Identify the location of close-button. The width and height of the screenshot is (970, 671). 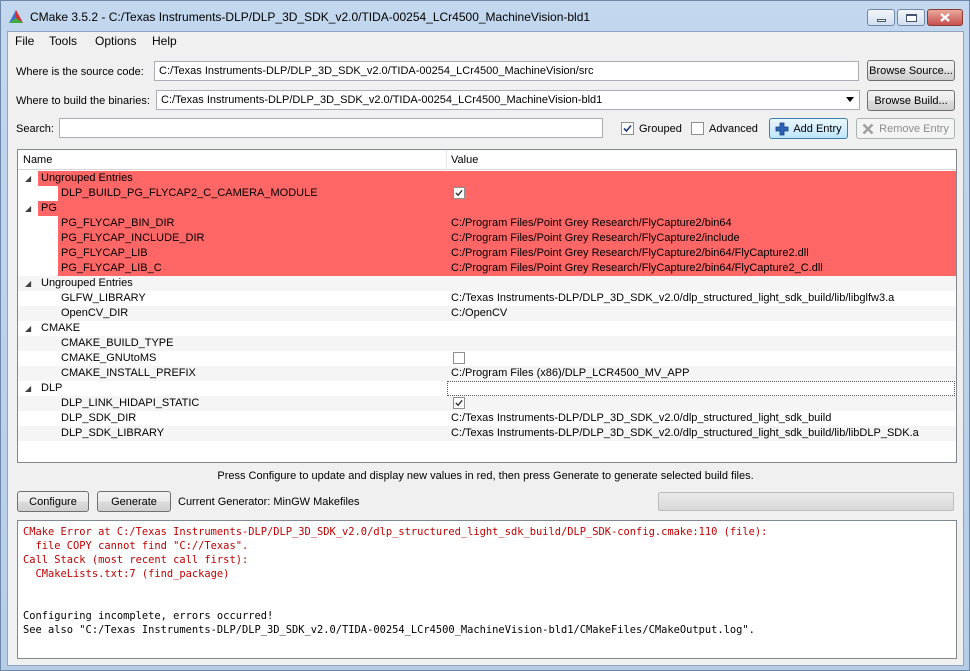
(945, 17).